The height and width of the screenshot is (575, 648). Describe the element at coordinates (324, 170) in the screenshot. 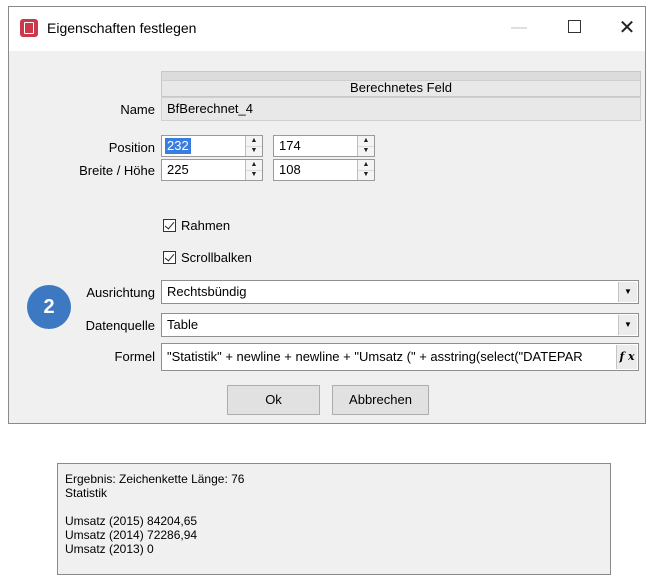

I see `height-stepper: 108 ▲ ▼` at that location.